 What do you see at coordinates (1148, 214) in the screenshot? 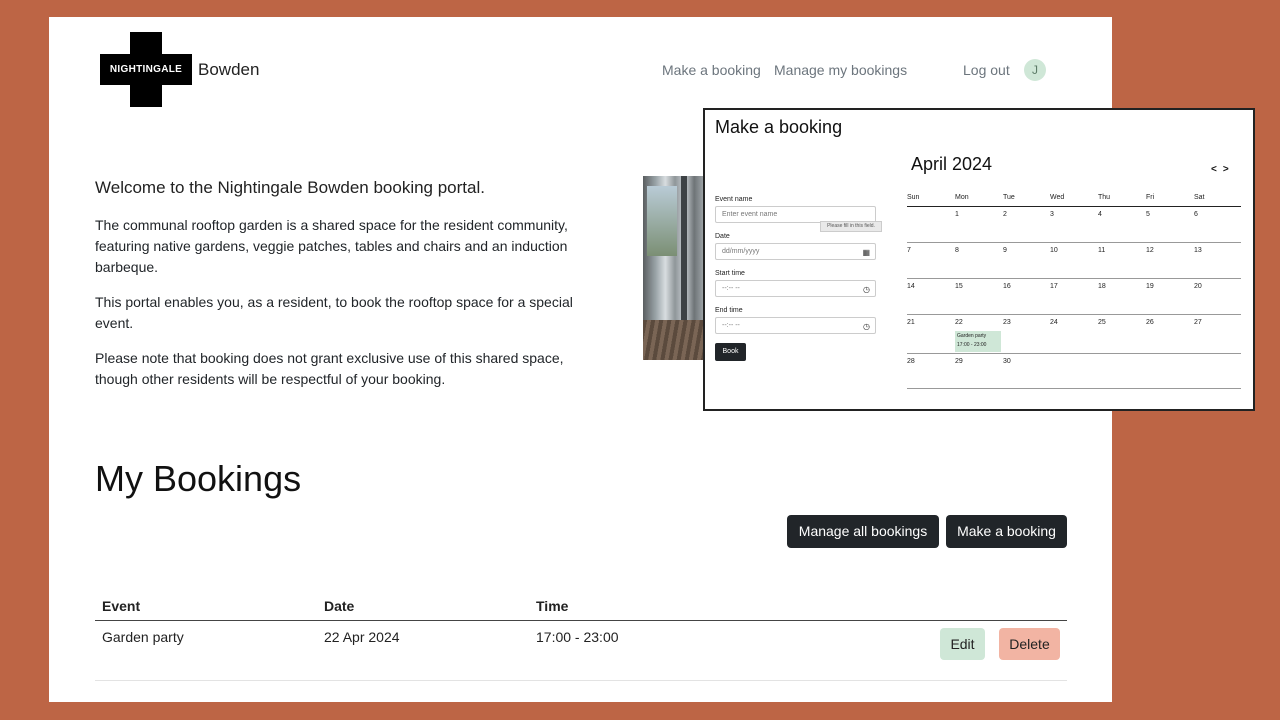
I see `calendar-day: 5` at bounding box center [1148, 214].